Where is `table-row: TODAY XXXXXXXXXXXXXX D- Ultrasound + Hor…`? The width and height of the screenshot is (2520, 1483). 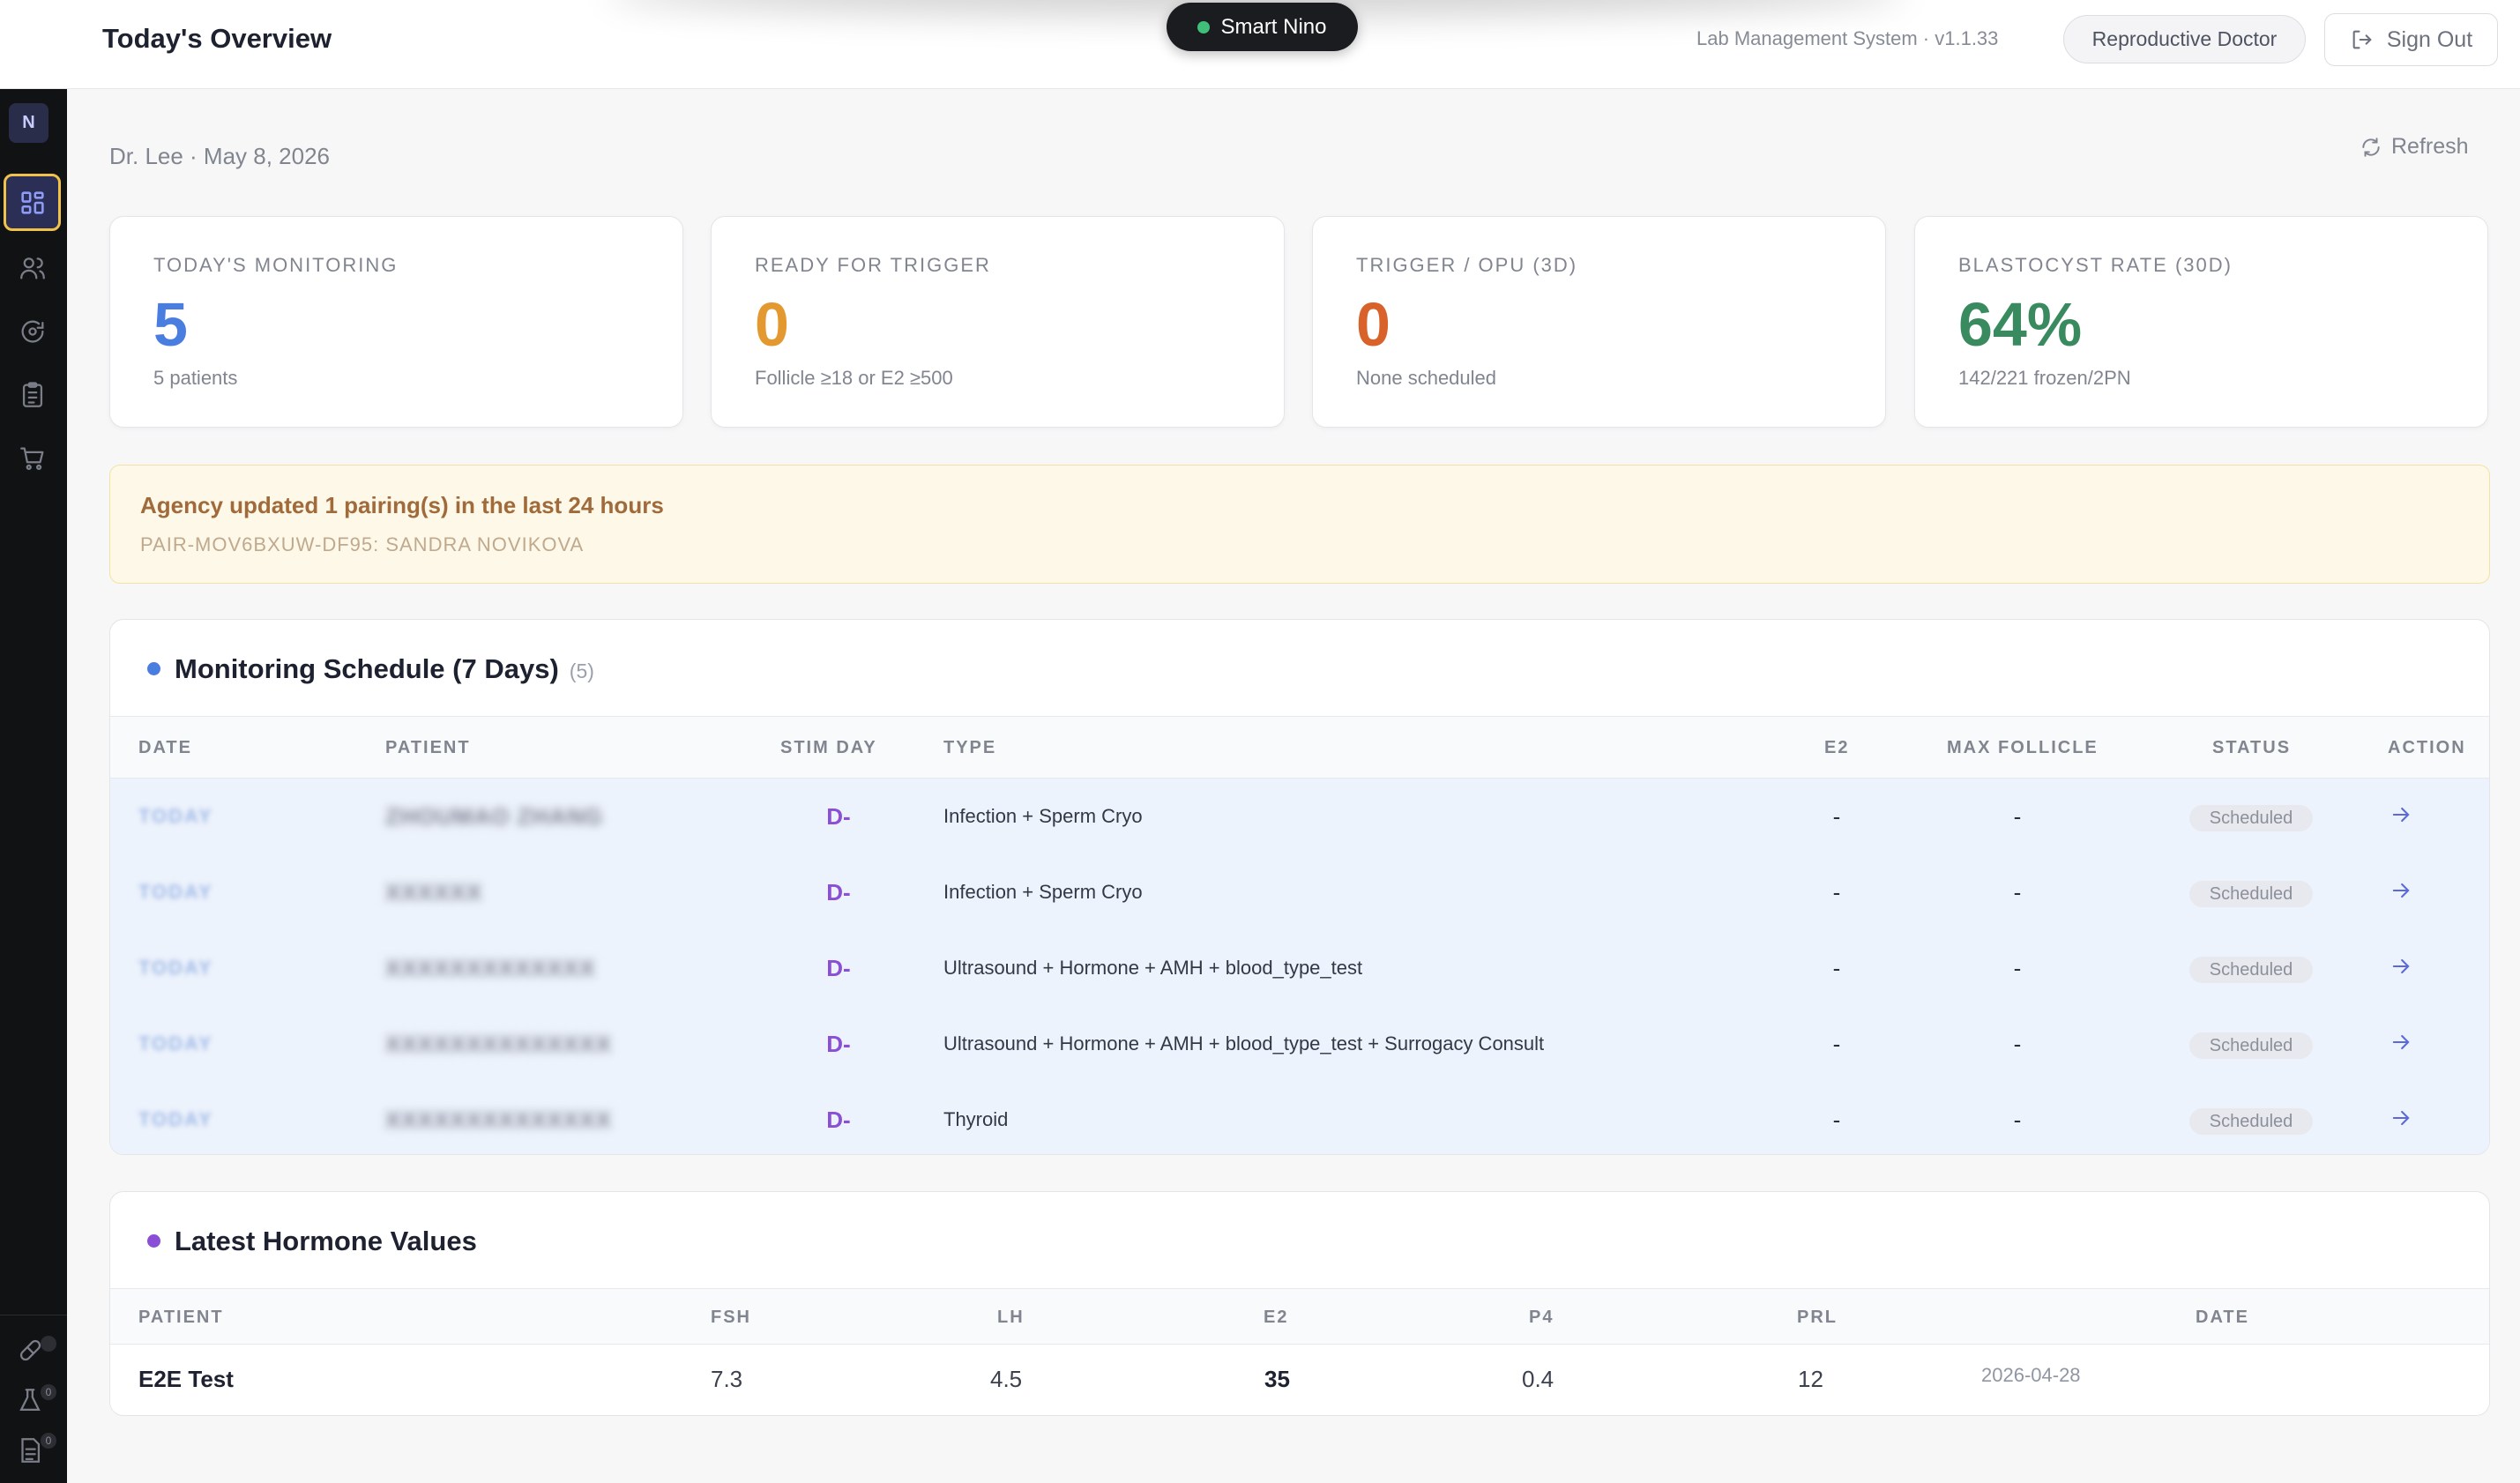
table-row: TODAY XXXXXXXXXXXXXX D- Ultrasound + Hor… is located at coordinates (1299, 1044).